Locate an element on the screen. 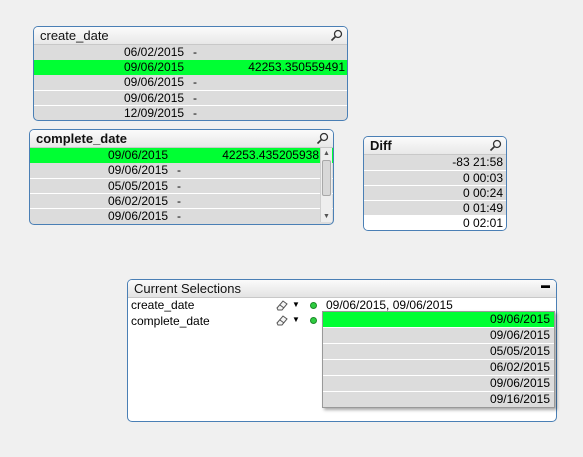 The width and height of the screenshot is (583, 457). list-item-value: 42253.435205938 is located at coordinates (270, 155).